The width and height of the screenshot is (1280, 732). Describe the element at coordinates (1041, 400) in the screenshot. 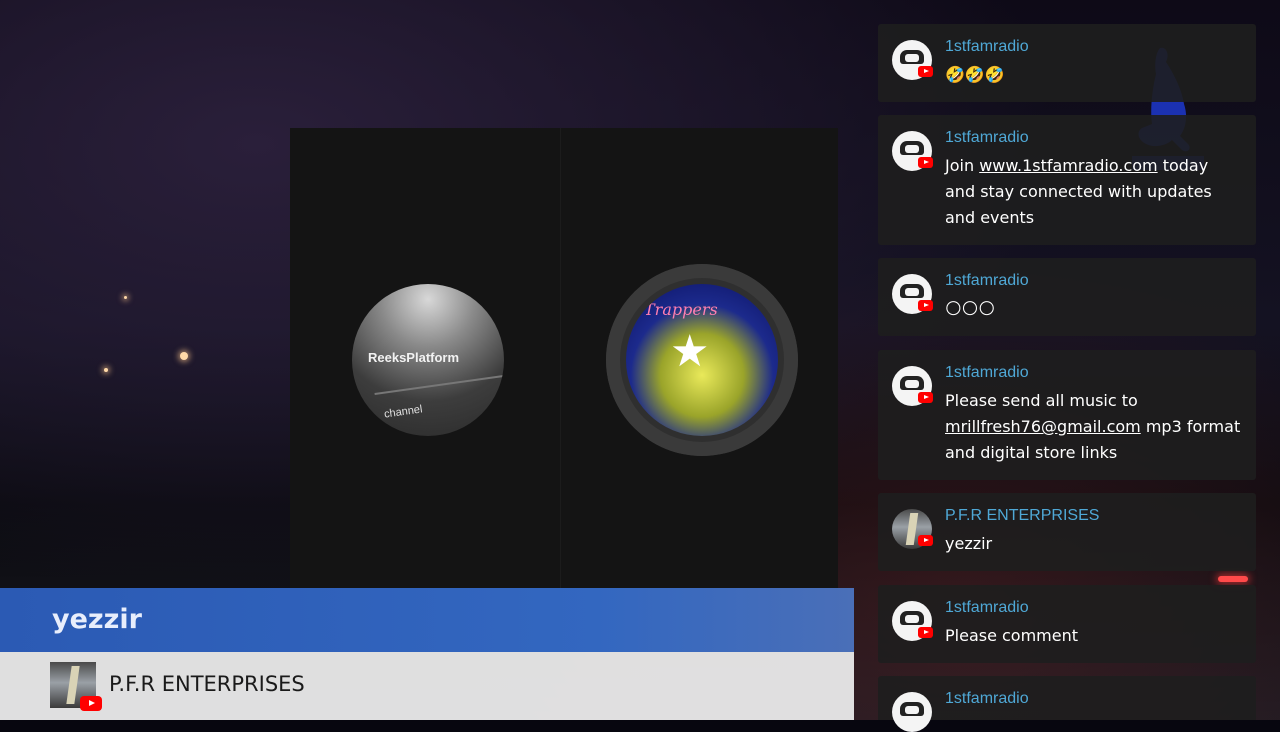

I see `chat-text-part: Please send all music to` at that location.